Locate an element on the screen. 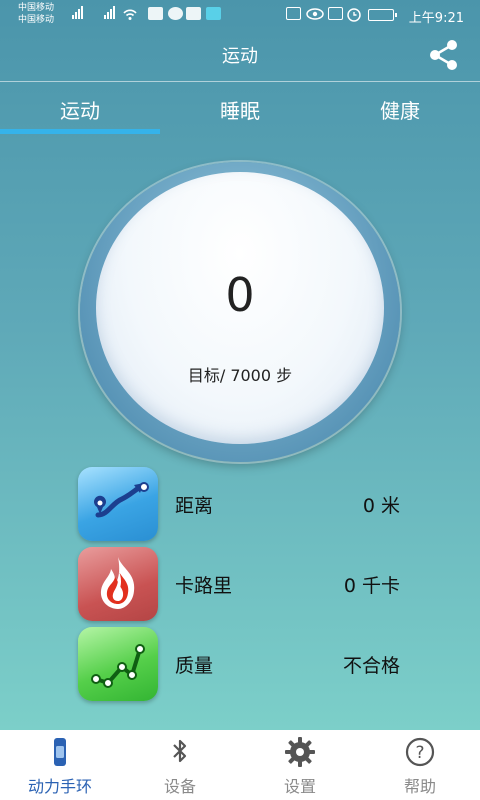 The height and width of the screenshot is (800, 480). flame-icon is located at coordinates (118, 584).